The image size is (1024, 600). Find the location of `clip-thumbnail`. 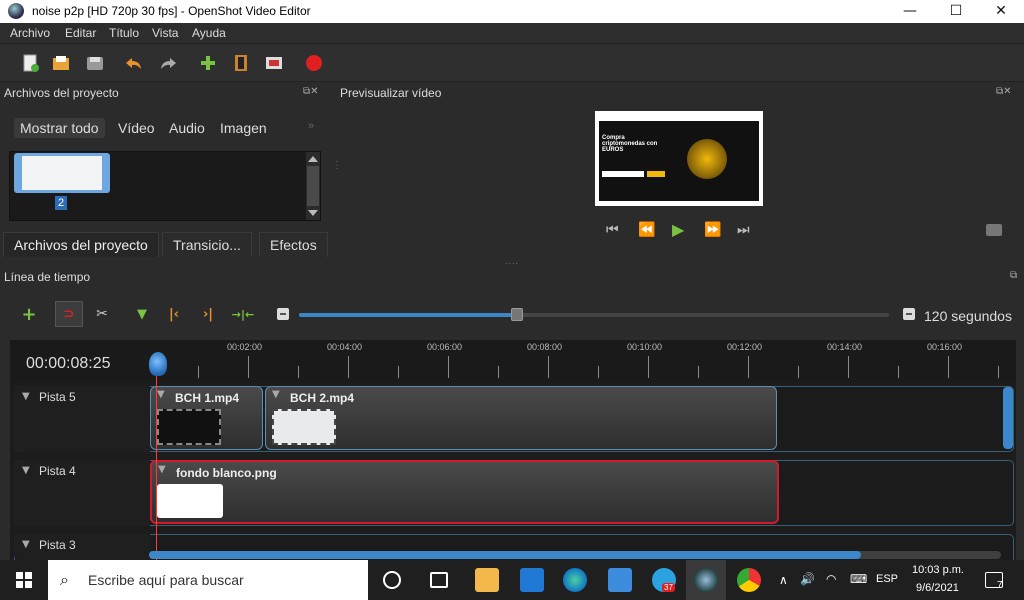

clip-thumbnail is located at coordinates (190, 501).